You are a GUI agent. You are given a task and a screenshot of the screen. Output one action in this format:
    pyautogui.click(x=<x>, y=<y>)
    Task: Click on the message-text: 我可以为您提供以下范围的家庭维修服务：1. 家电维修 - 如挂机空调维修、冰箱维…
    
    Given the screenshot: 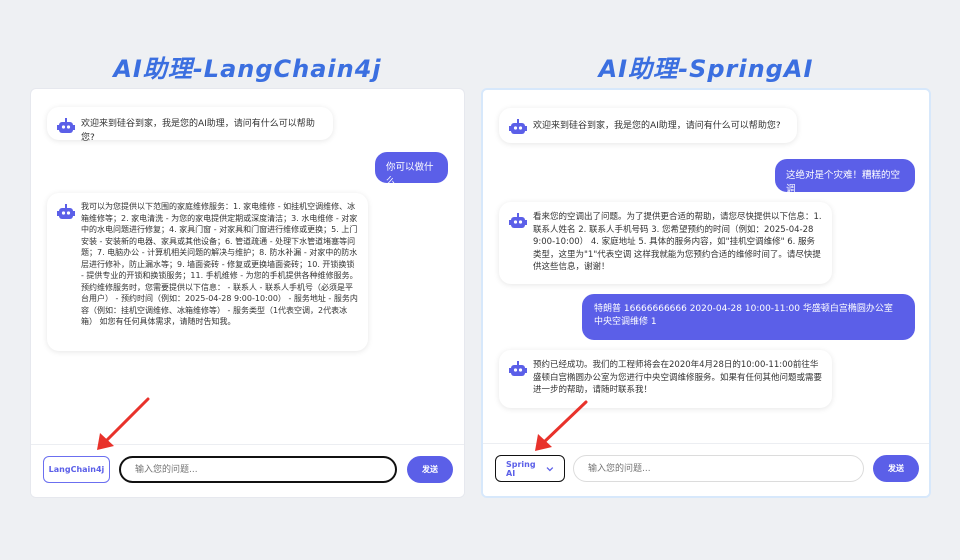 What is the action you would take?
    pyautogui.click(x=219, y=264)
    